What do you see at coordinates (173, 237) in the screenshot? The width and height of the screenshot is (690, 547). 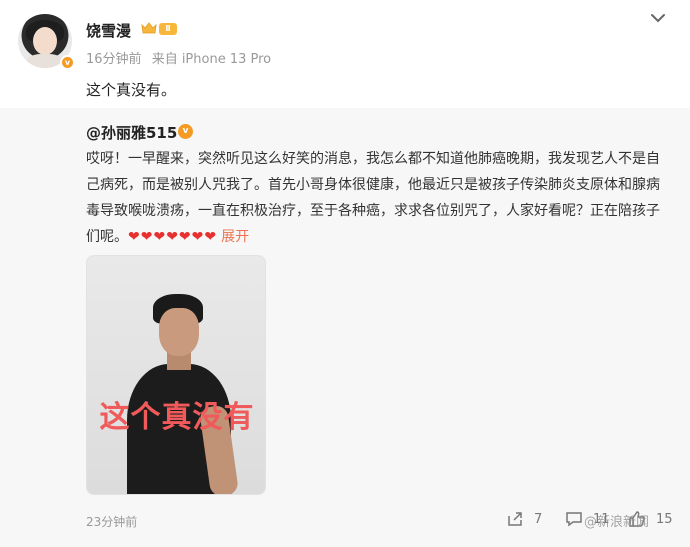 I see `heart-icon: ❤❤❤❤❤❤❤` at bounding box center [173, 237].